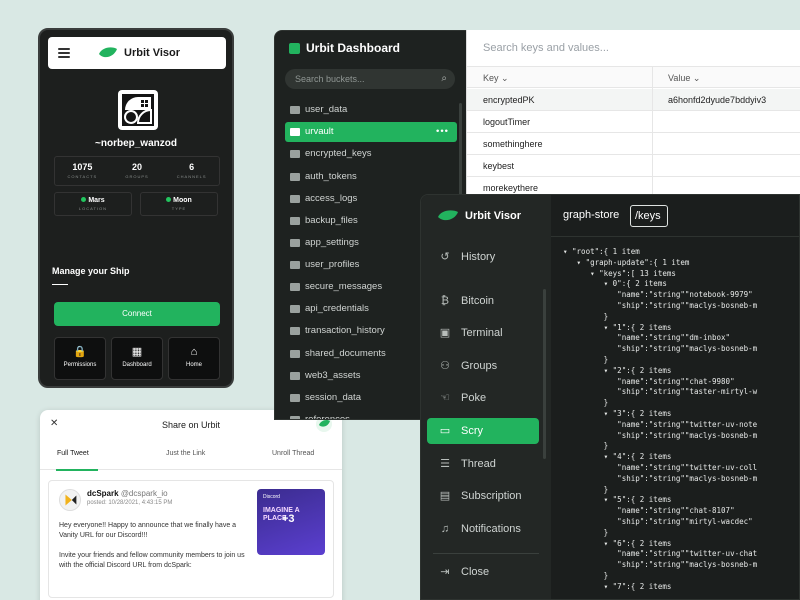 The image size is (800, 600). I want to click on sidebar-item-bucket: auth_tokens, so click(371, 177).